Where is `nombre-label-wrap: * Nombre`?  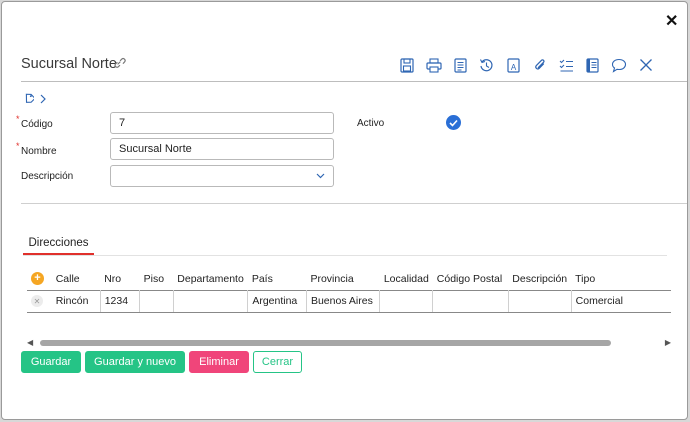
nombre-label-wrap: * Nombre is located at coordinates (36, 149).